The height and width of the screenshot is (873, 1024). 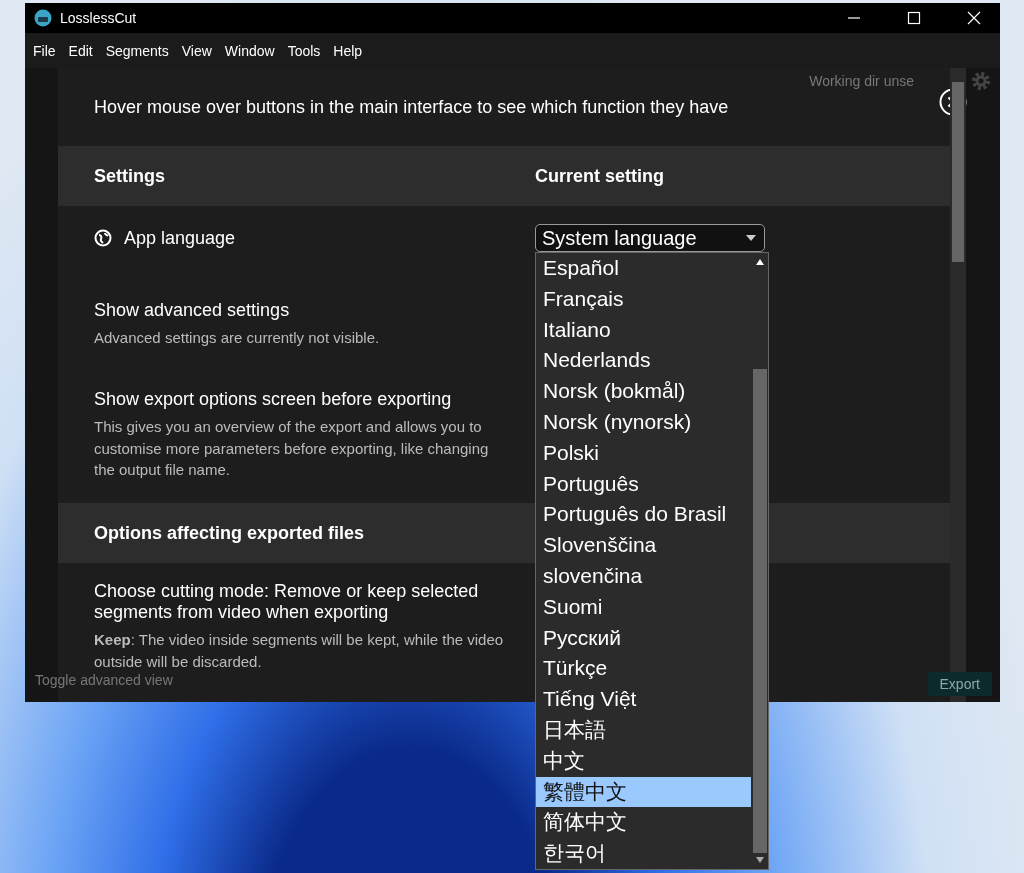 I want to click on dropdown-option: Norsk (bokmål), so click(x=643, y=391).